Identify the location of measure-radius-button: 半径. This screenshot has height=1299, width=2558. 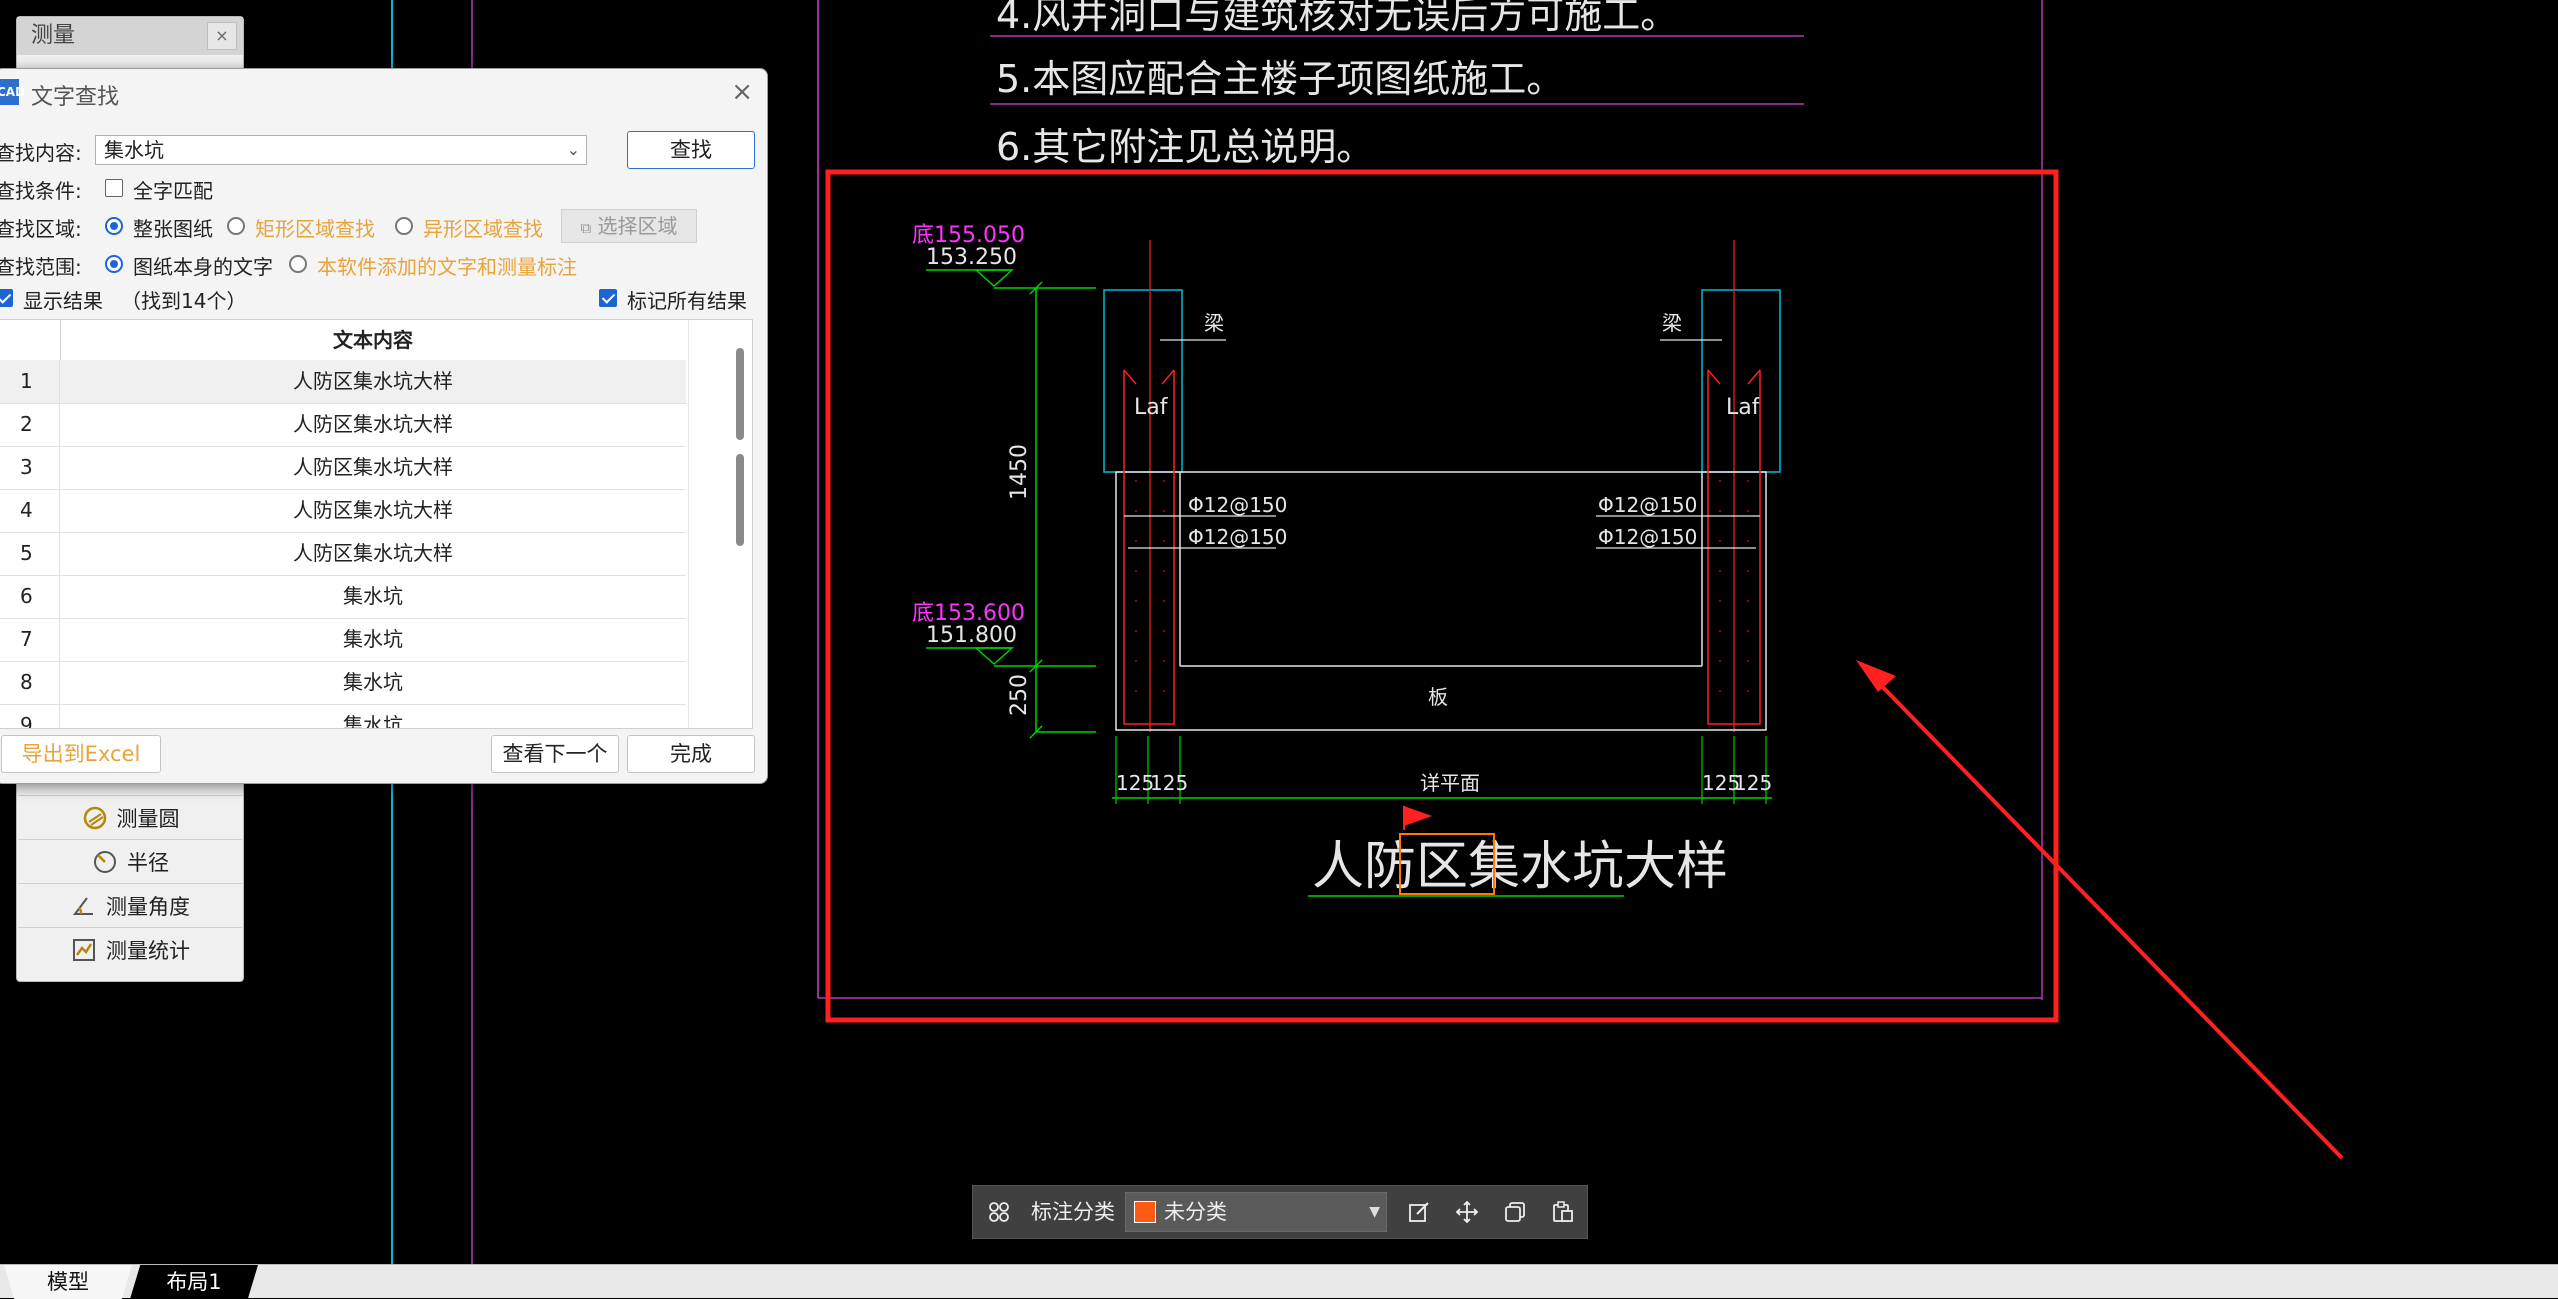
(130, 861).